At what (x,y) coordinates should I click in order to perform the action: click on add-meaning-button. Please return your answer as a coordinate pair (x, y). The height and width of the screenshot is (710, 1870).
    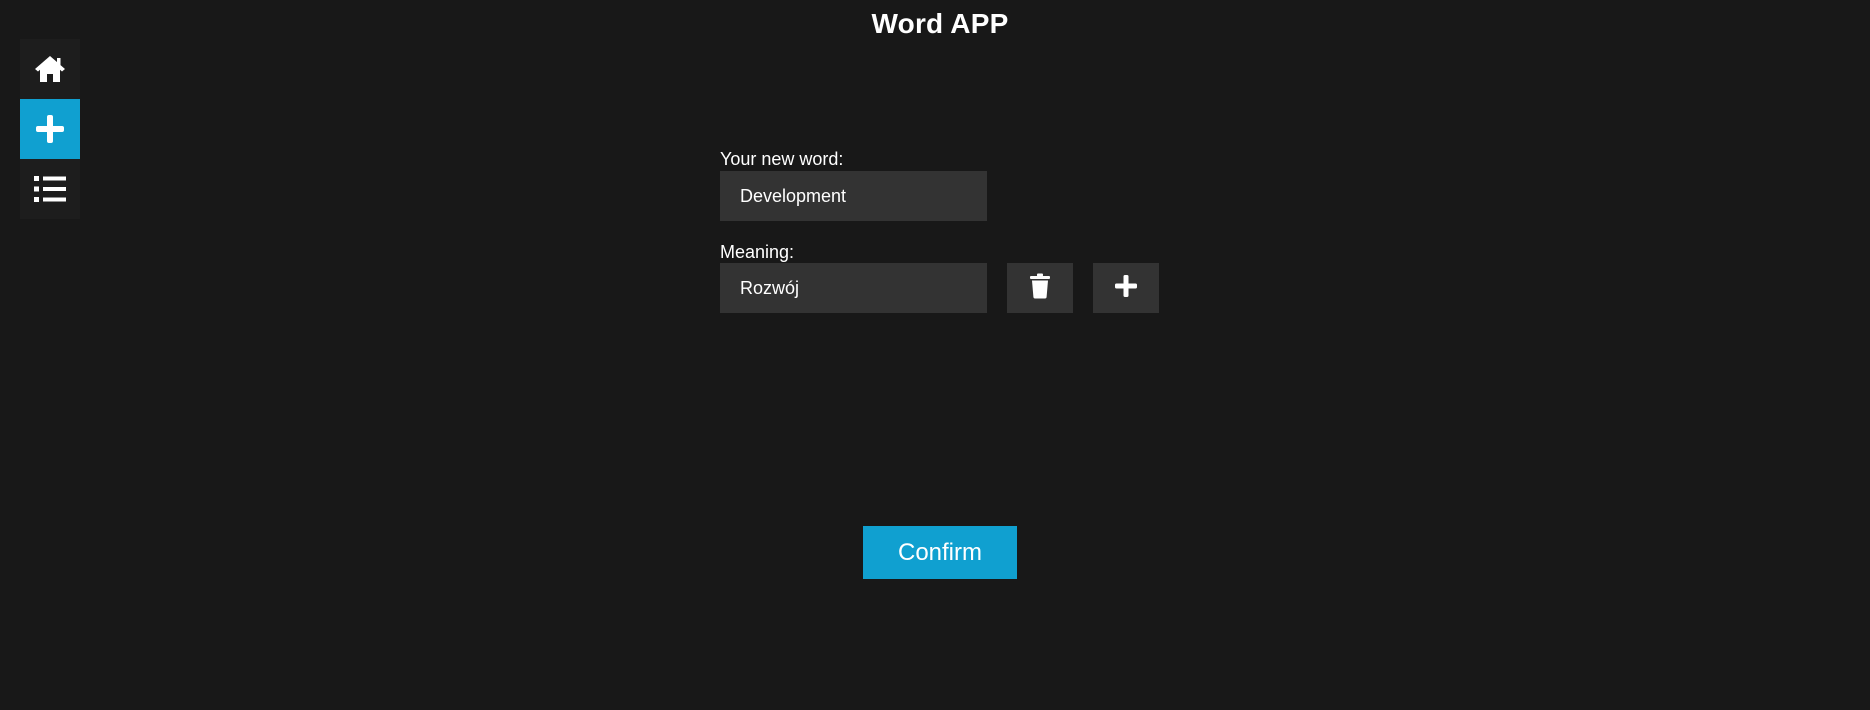
    Looking at the image, I should click on (1126, 288).